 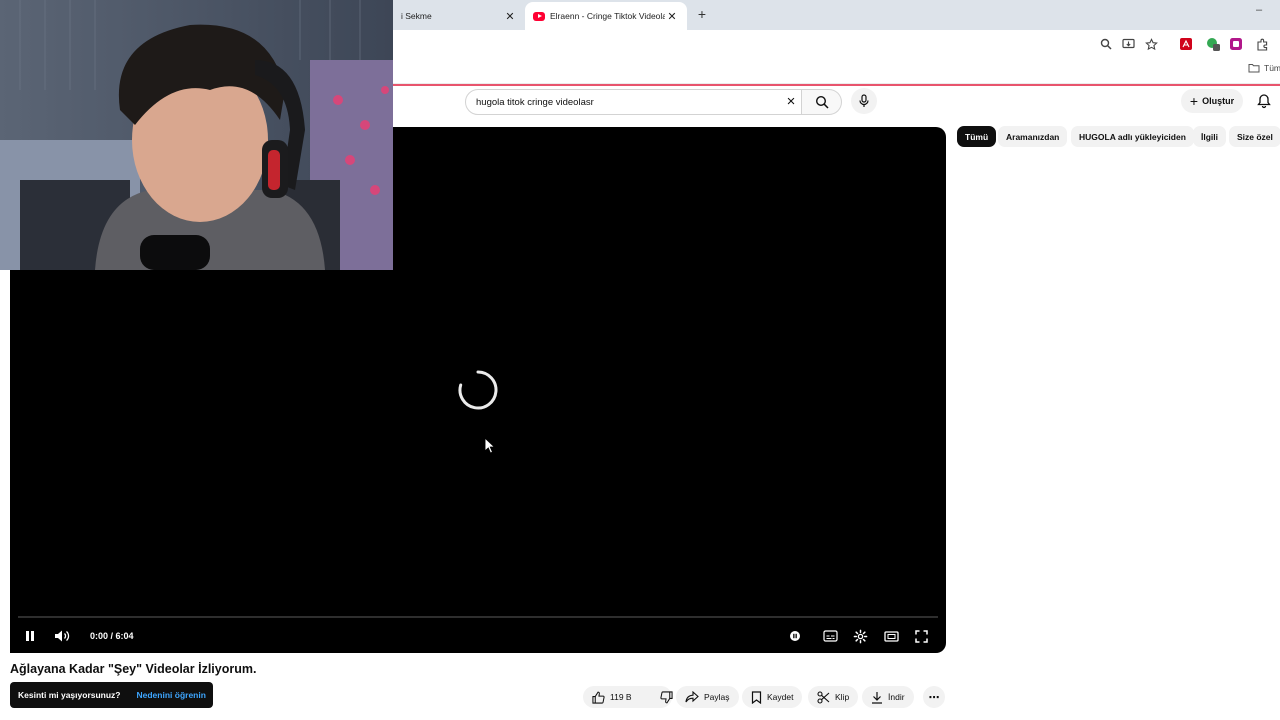 I want to click on settings-button, so click(x=860, y=636).